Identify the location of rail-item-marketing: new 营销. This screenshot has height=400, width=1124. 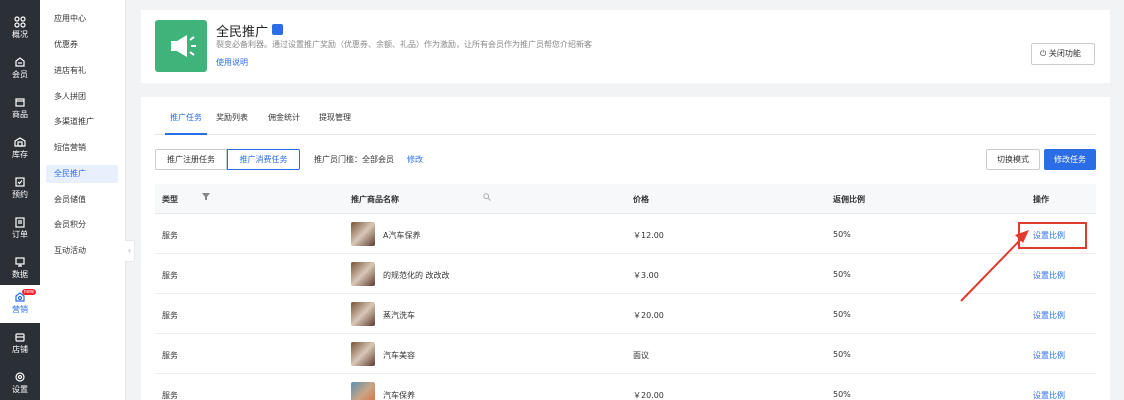
(20, 304).